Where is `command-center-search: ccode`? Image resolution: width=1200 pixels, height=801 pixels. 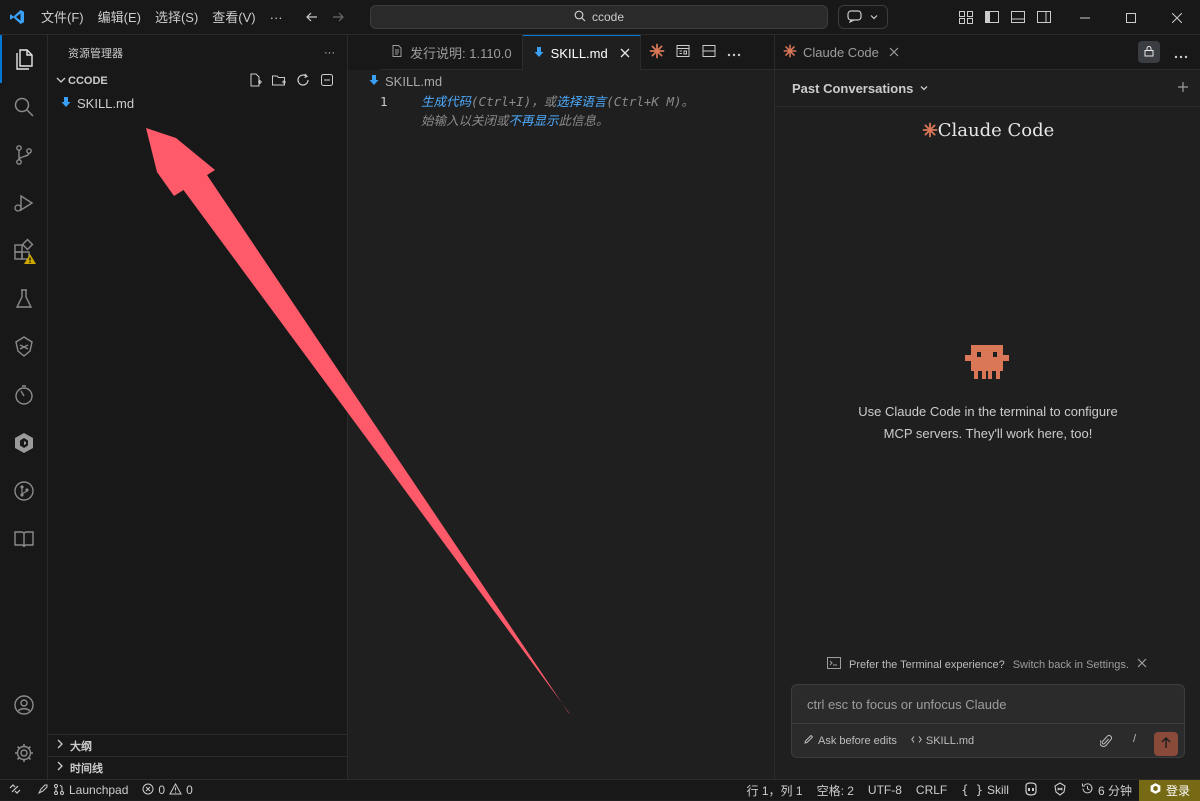
command-center-search: ccode is located at coordinates (599, 17).